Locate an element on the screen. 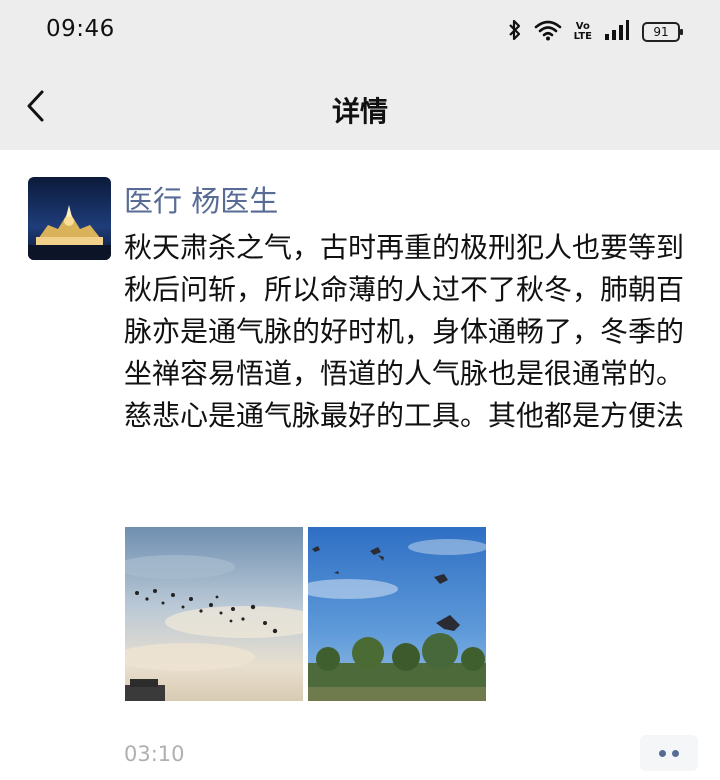  more-button is located at coordinates (669, 753).